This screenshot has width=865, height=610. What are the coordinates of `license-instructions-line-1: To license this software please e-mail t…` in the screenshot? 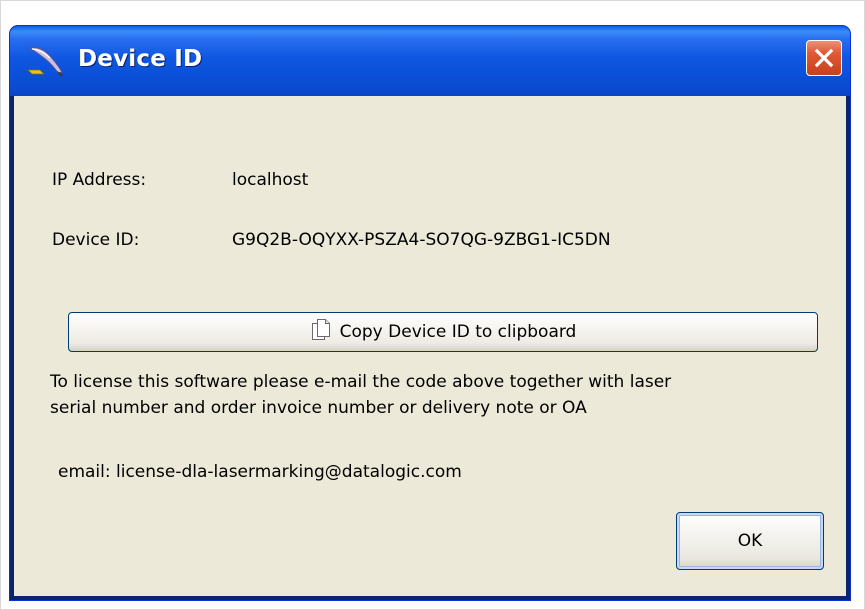 It's located at (361, 382).